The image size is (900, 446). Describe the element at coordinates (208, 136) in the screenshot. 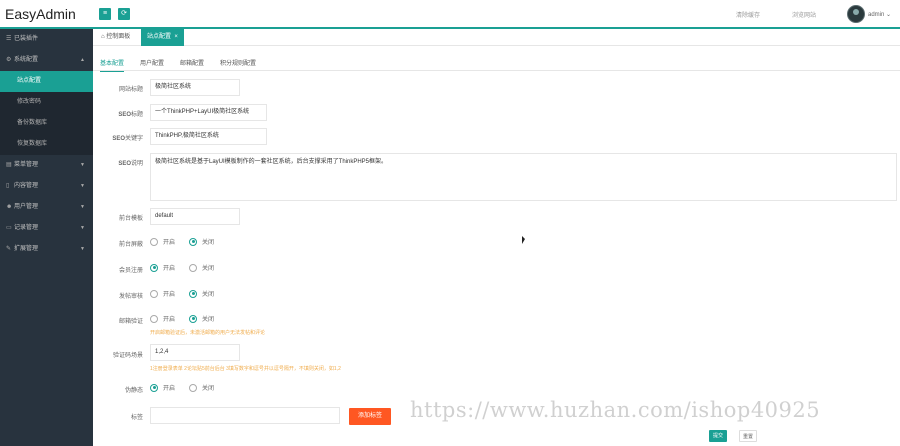

I see `seo-keywords-input: ThinkPHP,极简社区系统` at that location.